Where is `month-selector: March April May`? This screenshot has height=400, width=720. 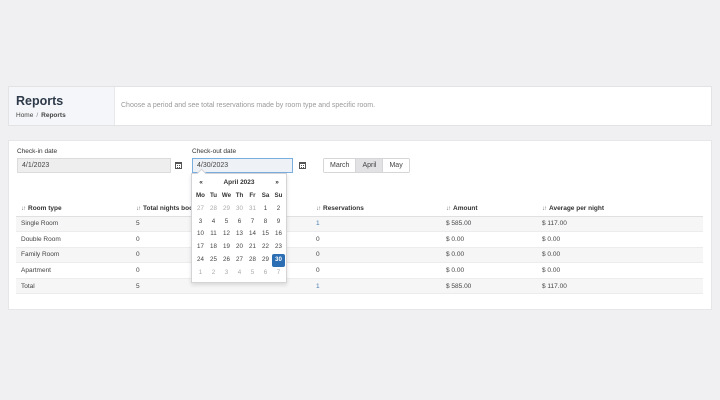
month-selector: March April May is located at coordinates (366, 165).